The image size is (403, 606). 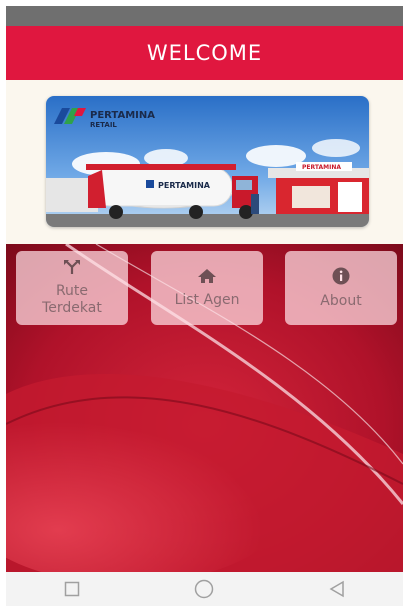 I want to click on list-agen-label: List Agen, so click(x=207, y=299).